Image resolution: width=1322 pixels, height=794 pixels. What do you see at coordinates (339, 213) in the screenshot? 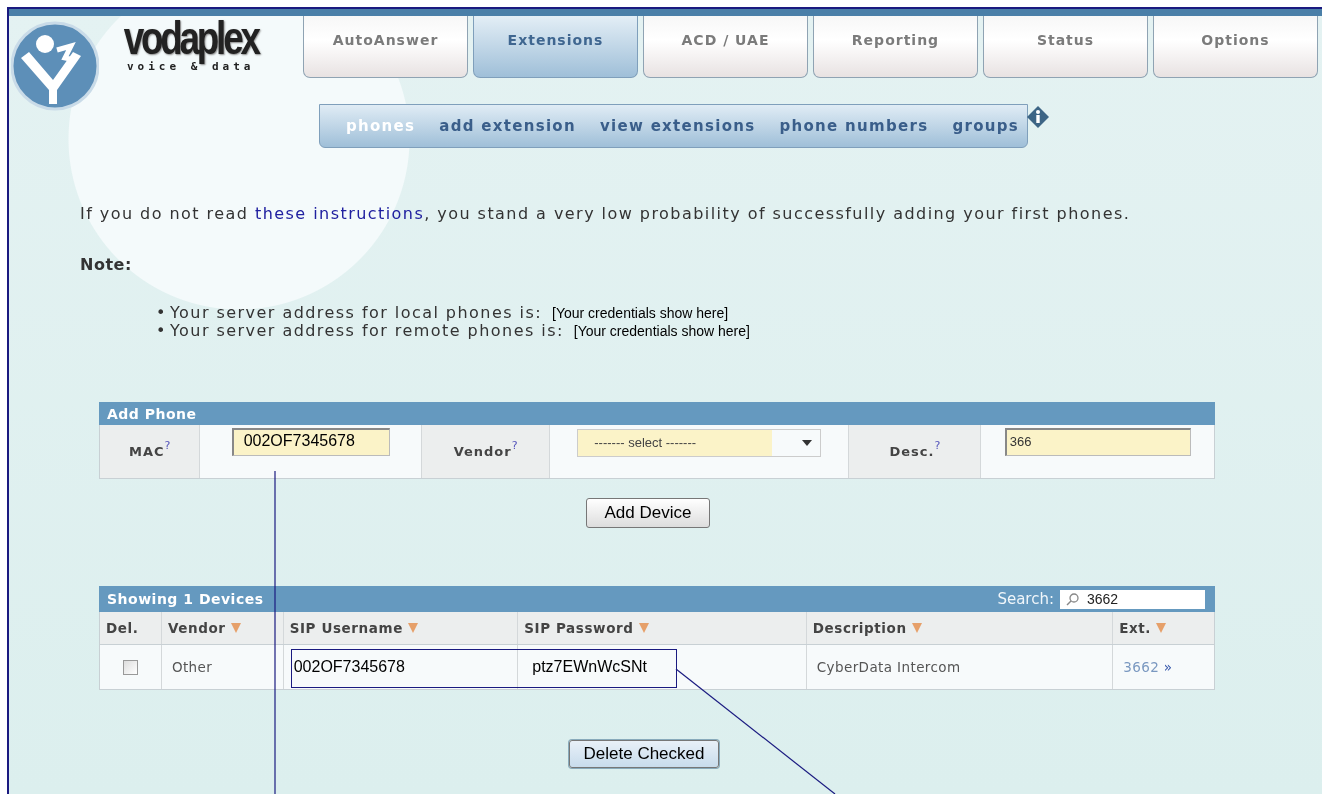
I see `instructions-link: these instructions` at bounding box center [339, 213].